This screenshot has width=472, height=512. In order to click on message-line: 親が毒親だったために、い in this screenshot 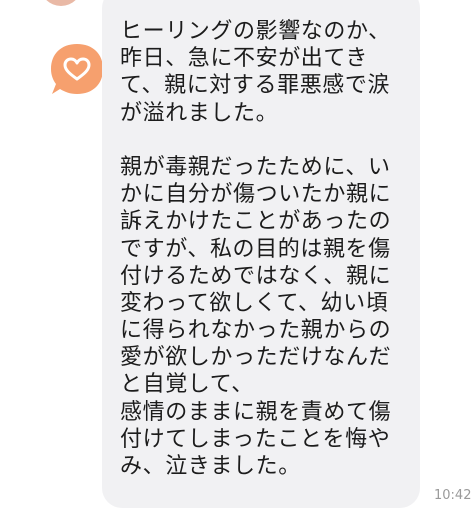, I will do `click(255, 167)`.